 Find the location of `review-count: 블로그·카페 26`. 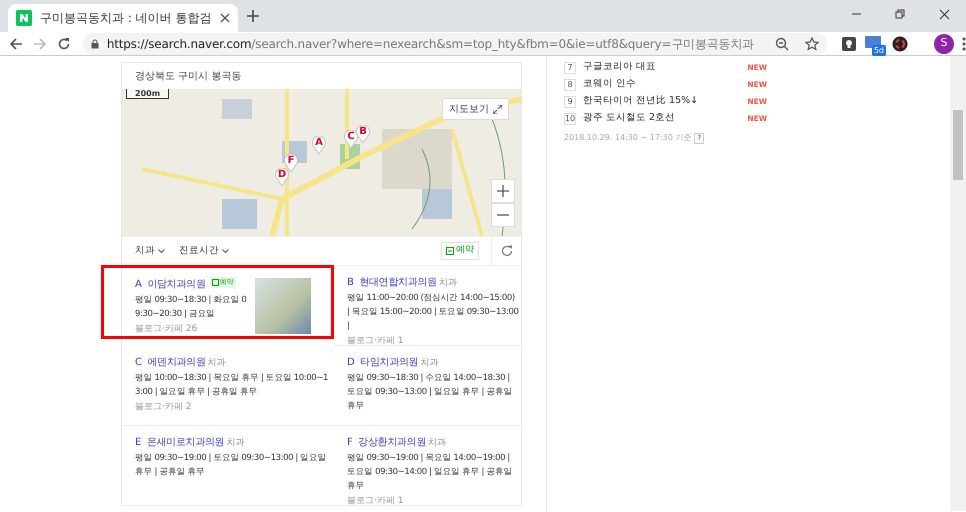

review-count: 블로그·카페 26 is located at coordinates (166, 328).